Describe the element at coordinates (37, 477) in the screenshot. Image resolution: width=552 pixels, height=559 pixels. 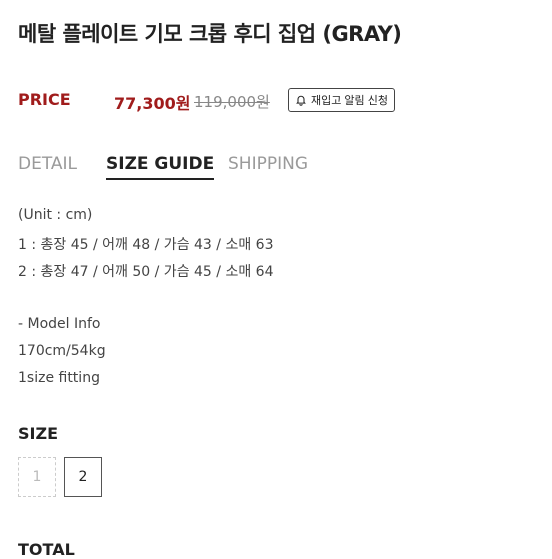
I see `size-option-1: 1` at that location.